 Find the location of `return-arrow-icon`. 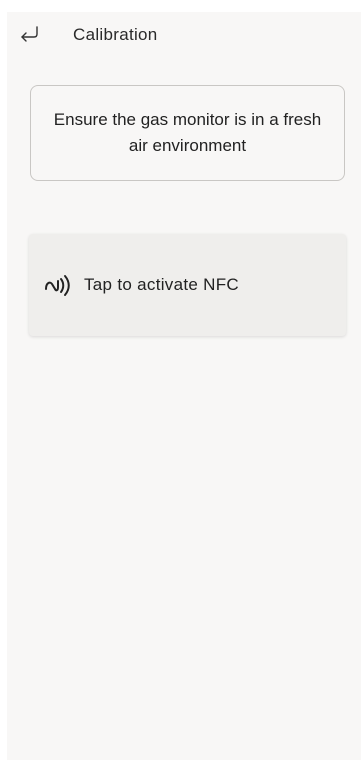

return-arrow-icon is located at coordinates (30, 36).